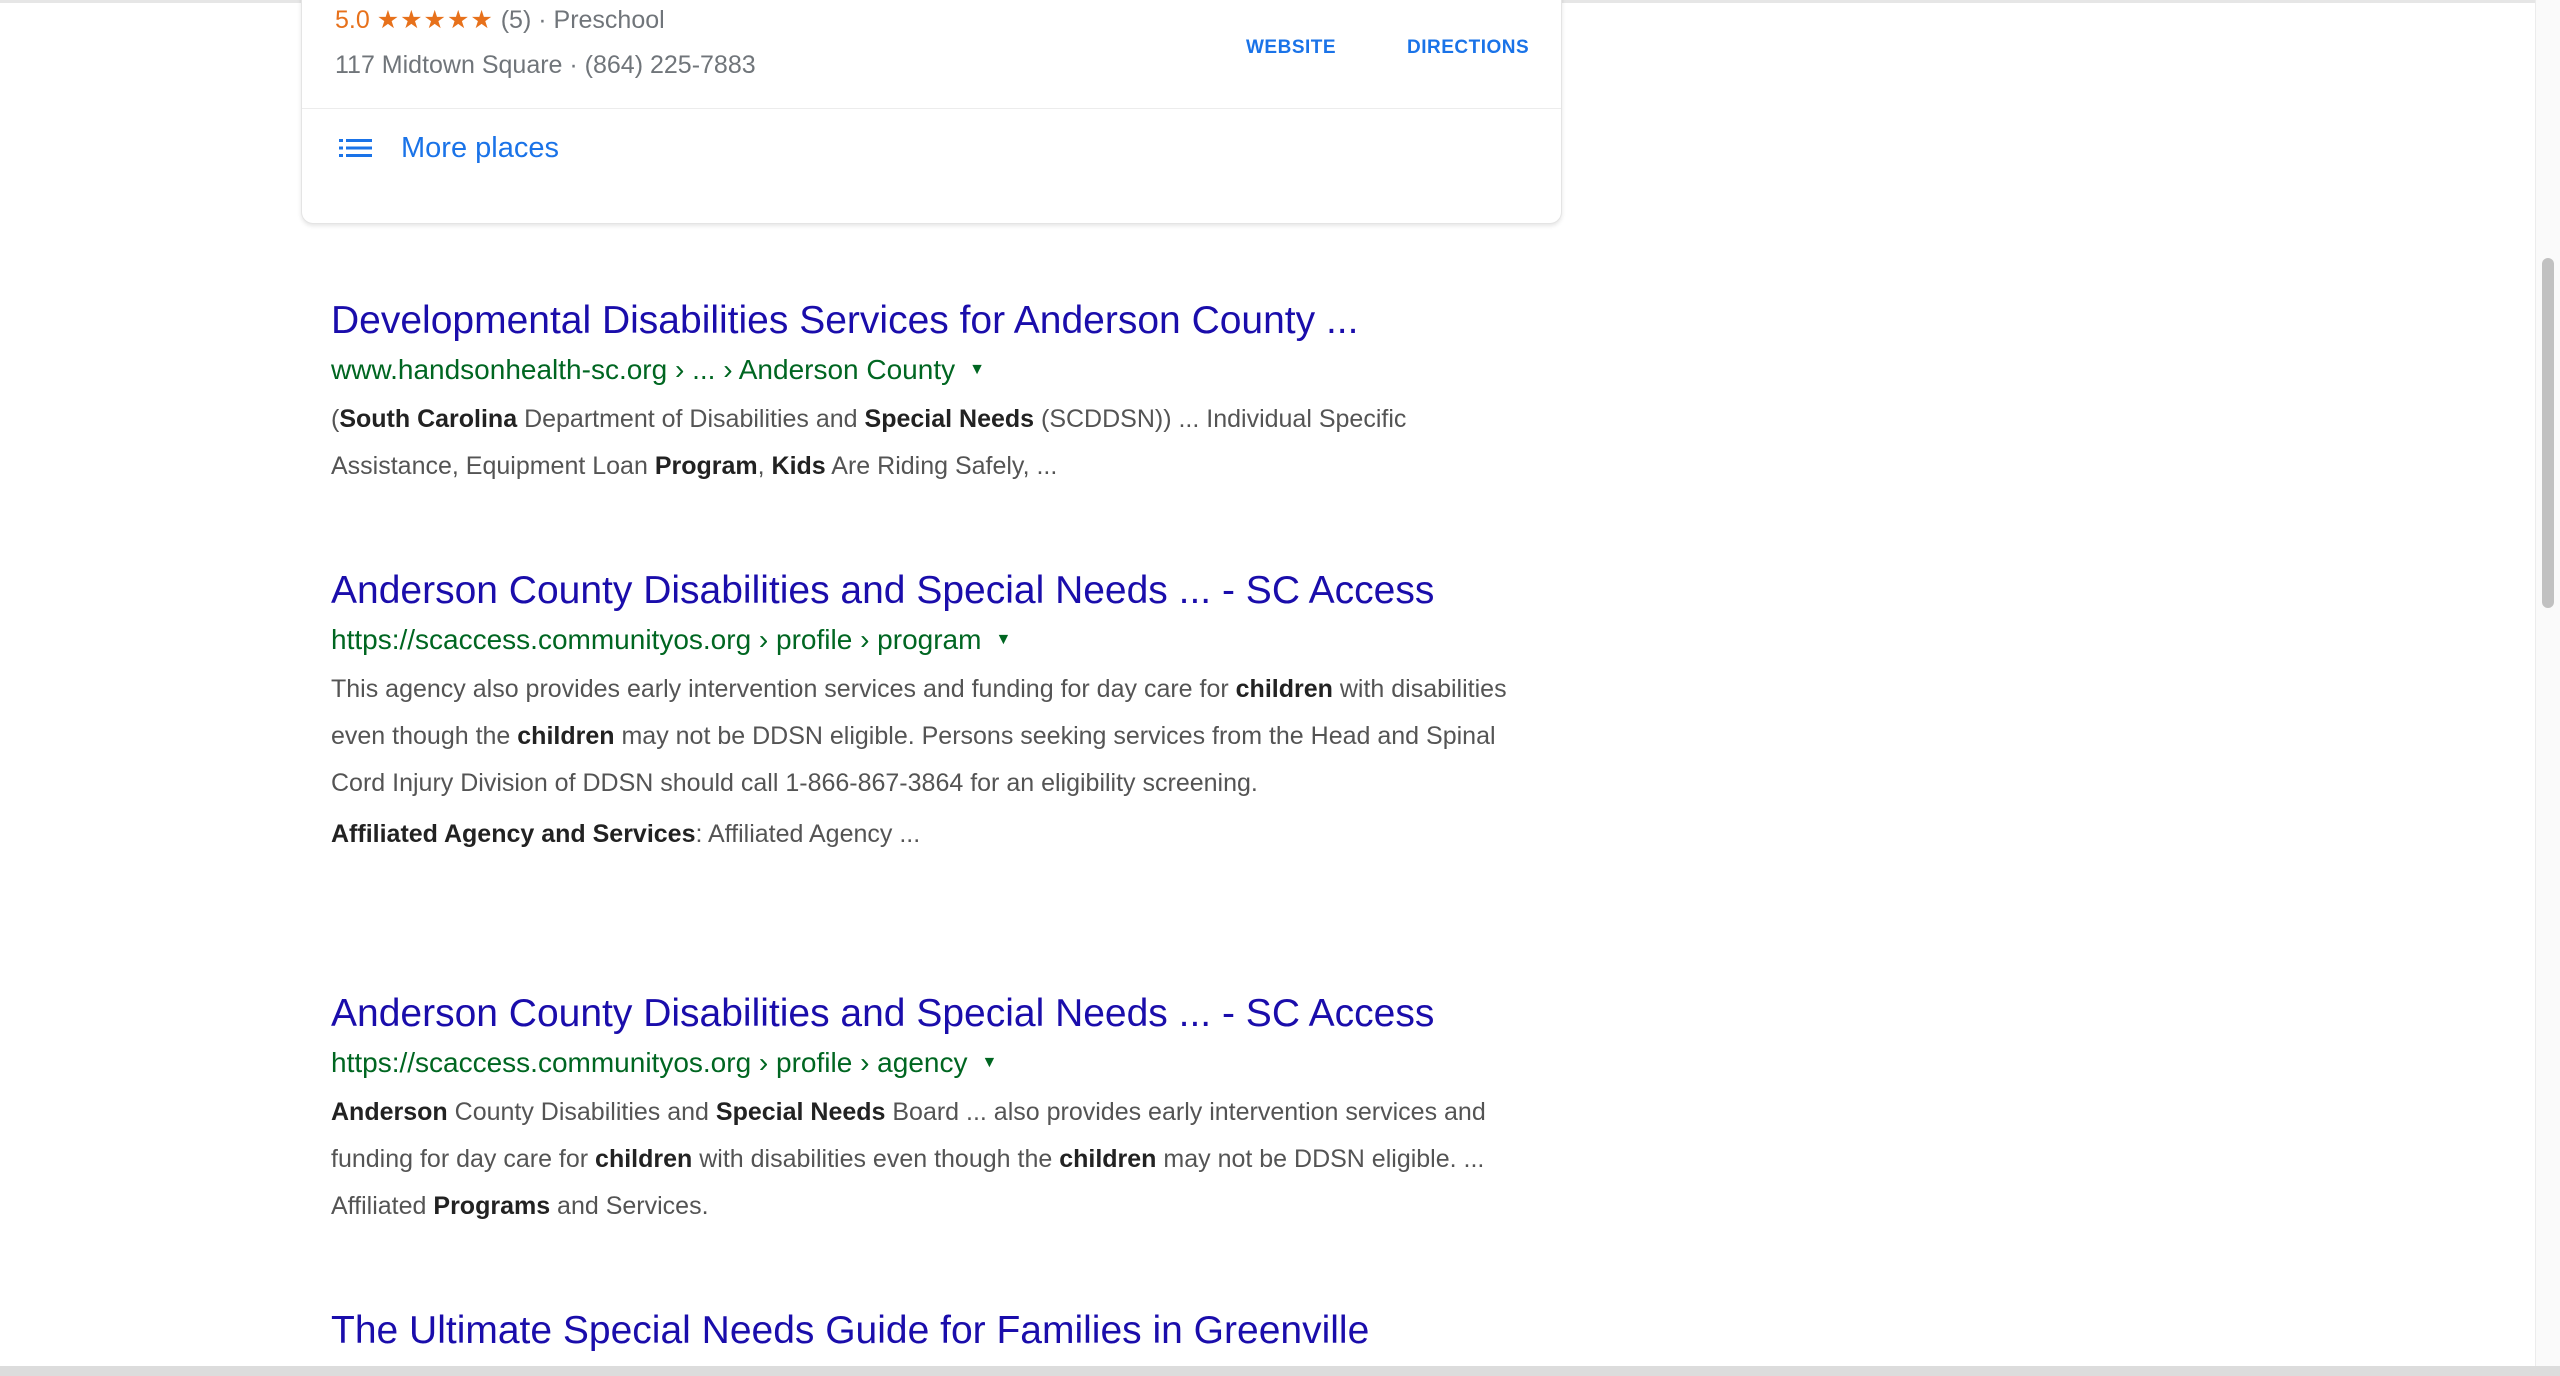  What do you see at coordinates (428, 419) in the screenshot?
I see `snippet-highlight: South Carolina` at bounding box center [428, 419].